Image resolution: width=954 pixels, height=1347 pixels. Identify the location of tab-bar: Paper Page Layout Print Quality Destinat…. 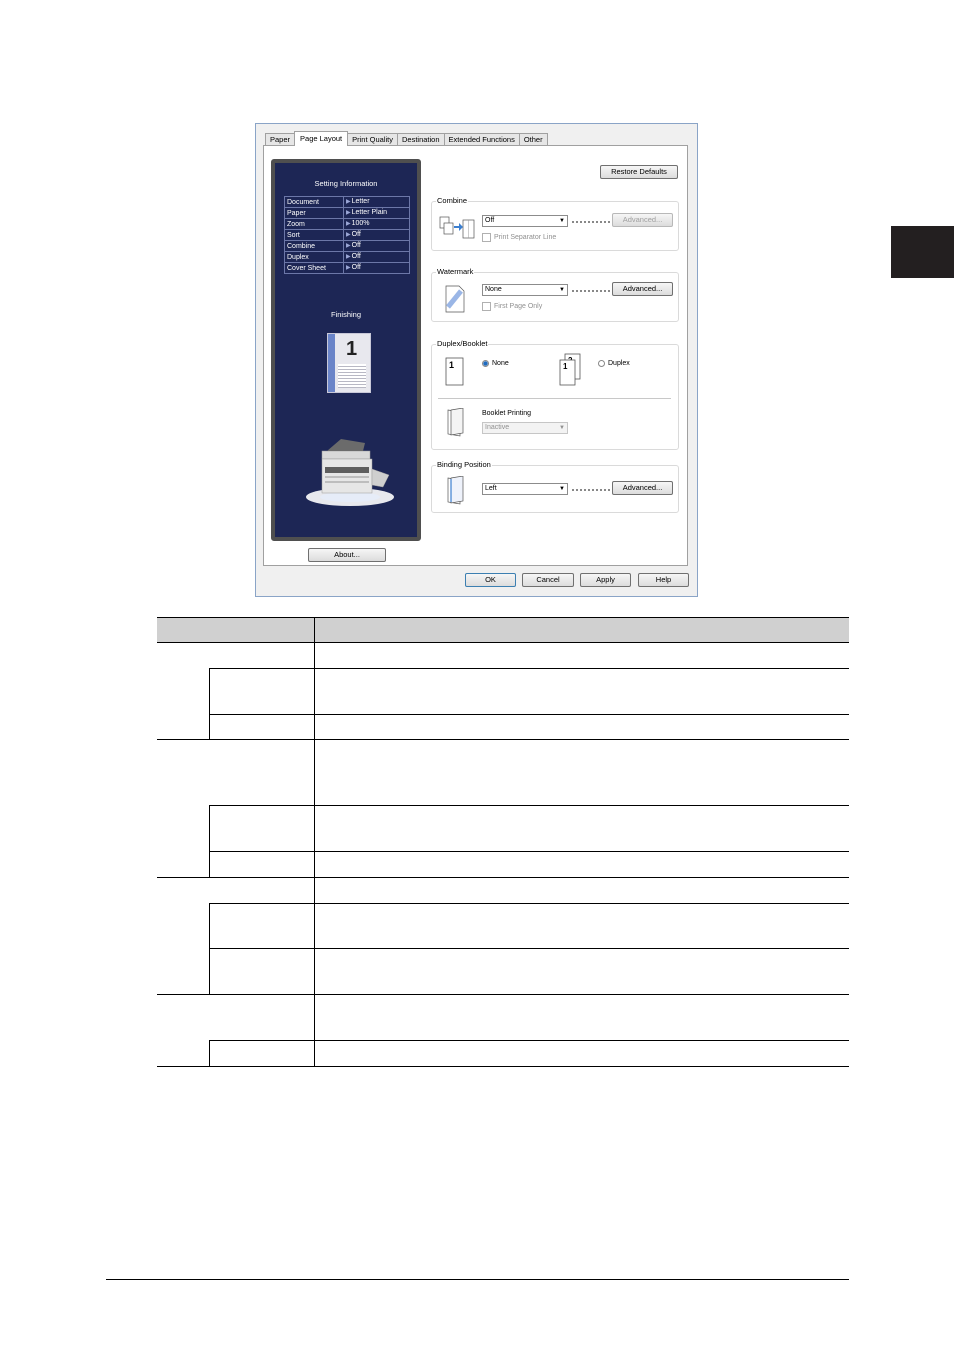
(406, 138).